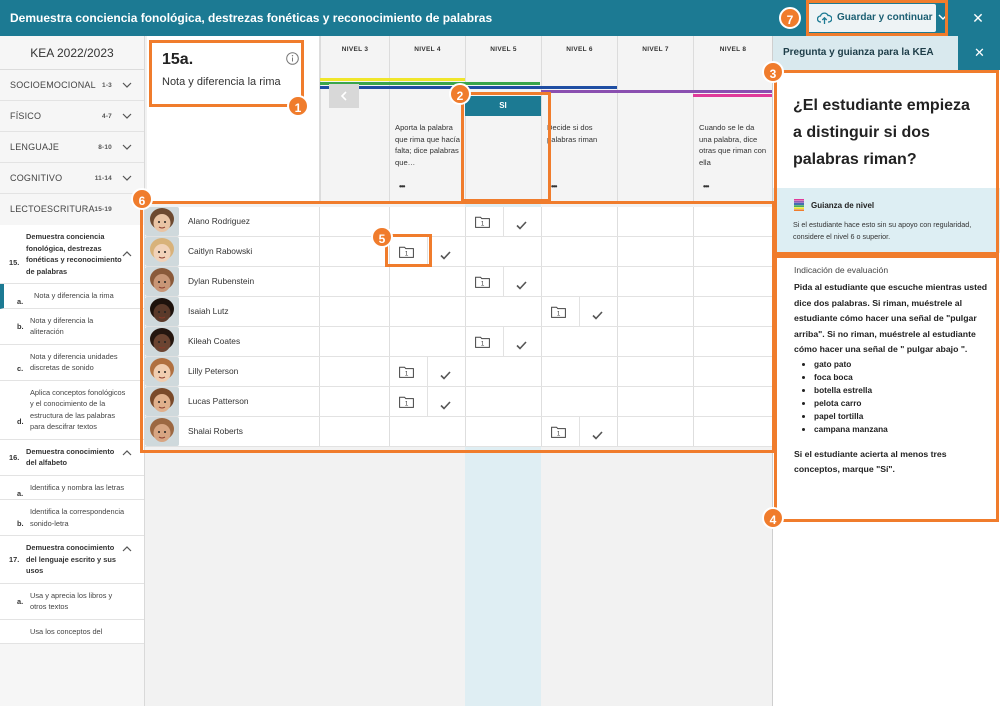 The image size is (1000, 706). I want to click on category-label: SOCIOEMOCIONAL, so click(53, 85).